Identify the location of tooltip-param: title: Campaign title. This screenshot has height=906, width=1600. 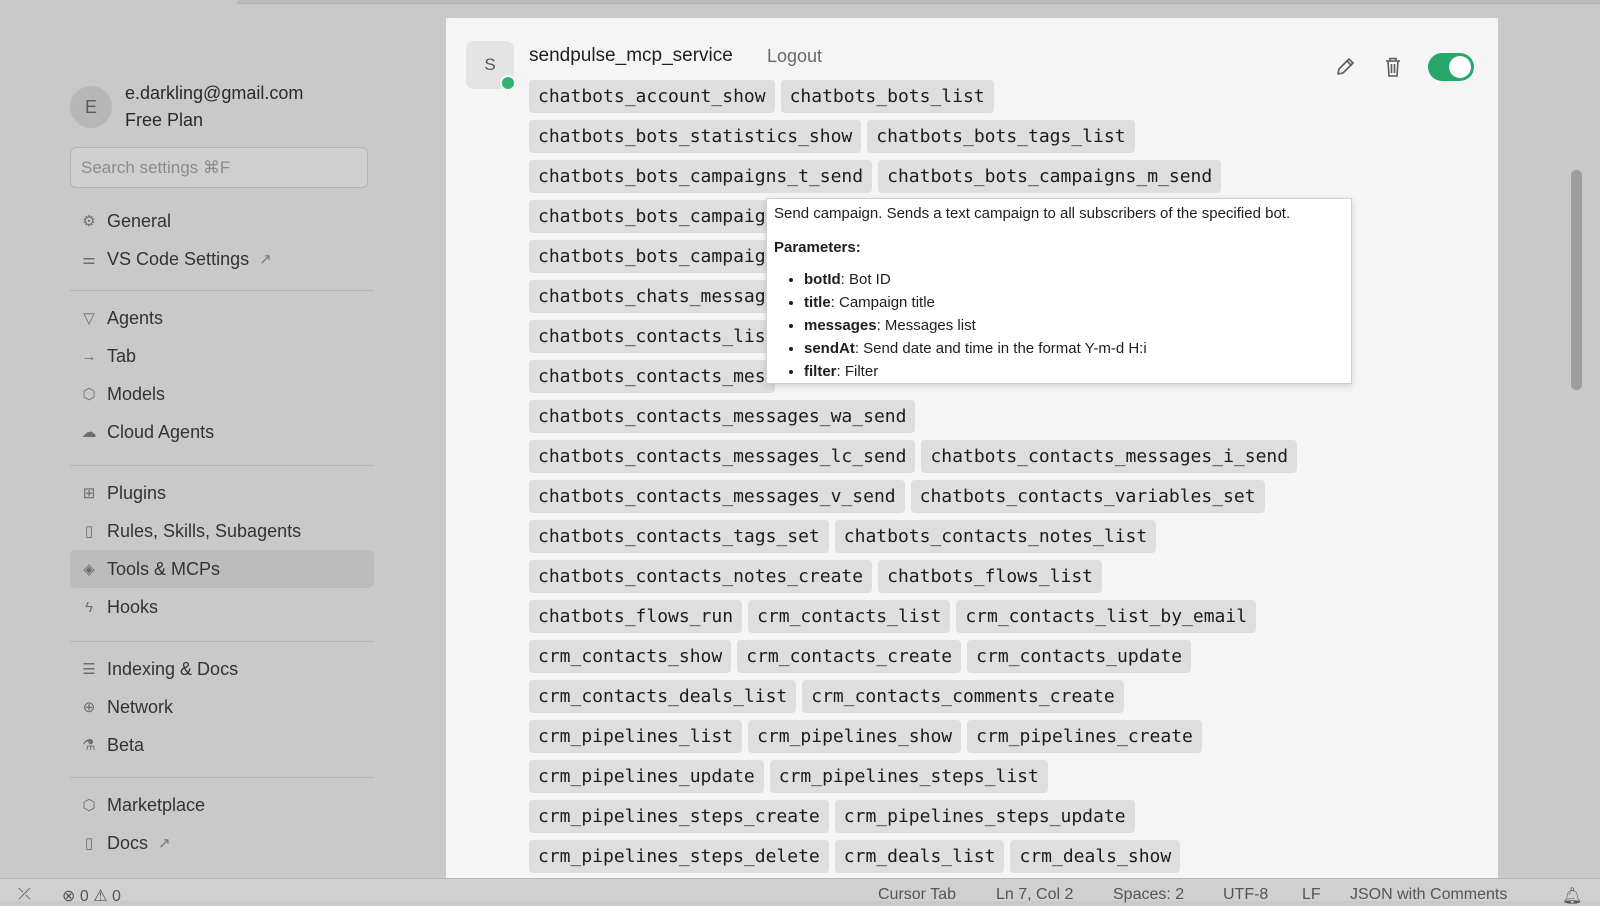
(1074, 302).